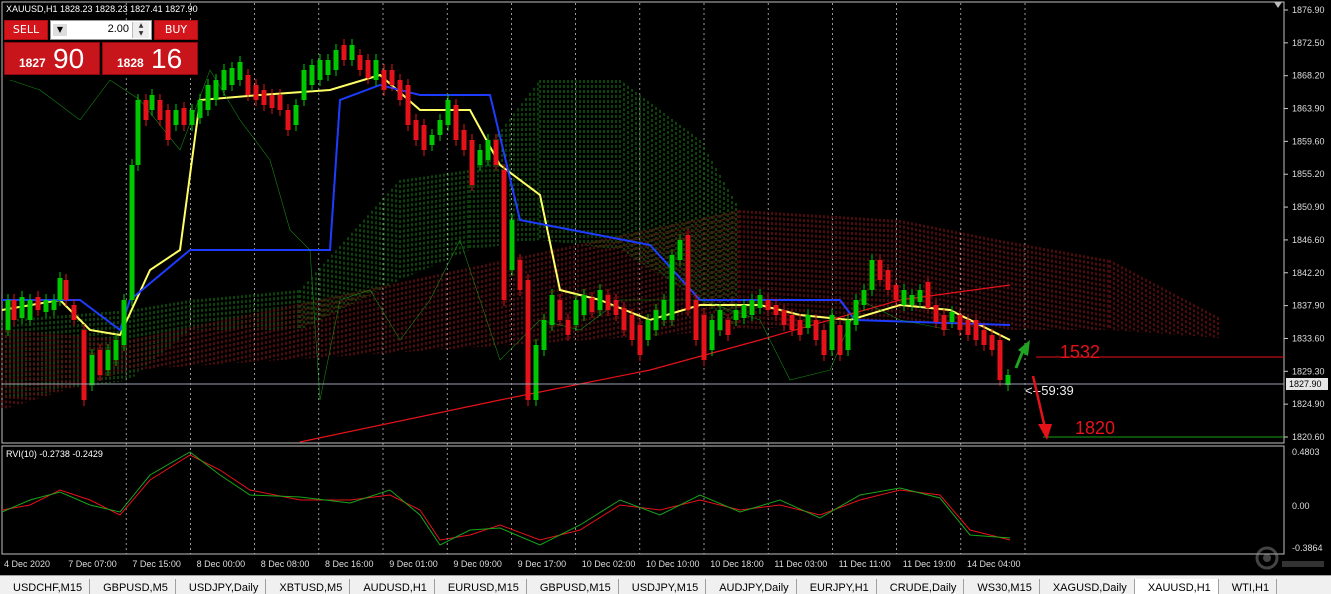 Image resolution: width=1331 pixels, height=594 pixels. What do you see at coordinates (308, 586) in the screenshot?
I see `chart-tab: XBTUSD,M5` at bounding box center [308, 586].